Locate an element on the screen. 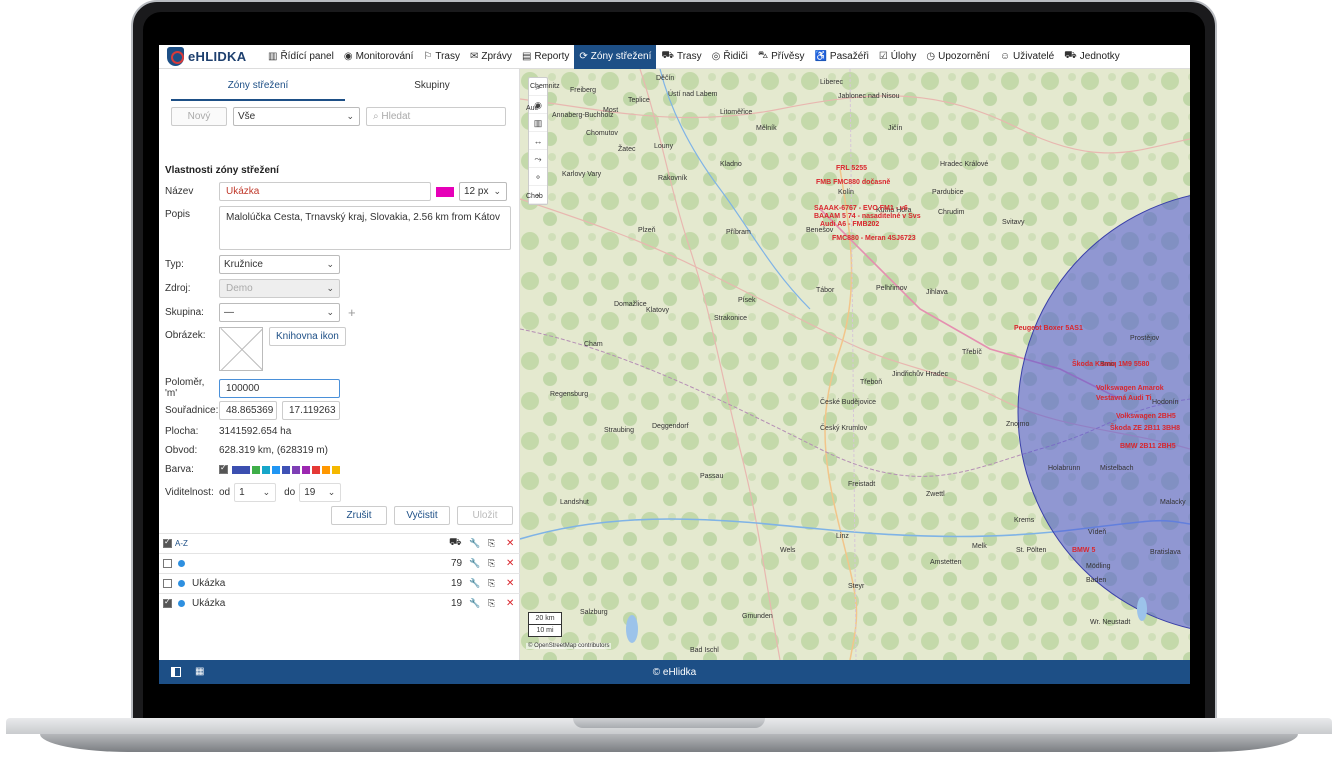 The width and height of the screenshot is (1338, 760). nav-item-9: ⛍ Přívěsy is located at coordinates (781, 57).